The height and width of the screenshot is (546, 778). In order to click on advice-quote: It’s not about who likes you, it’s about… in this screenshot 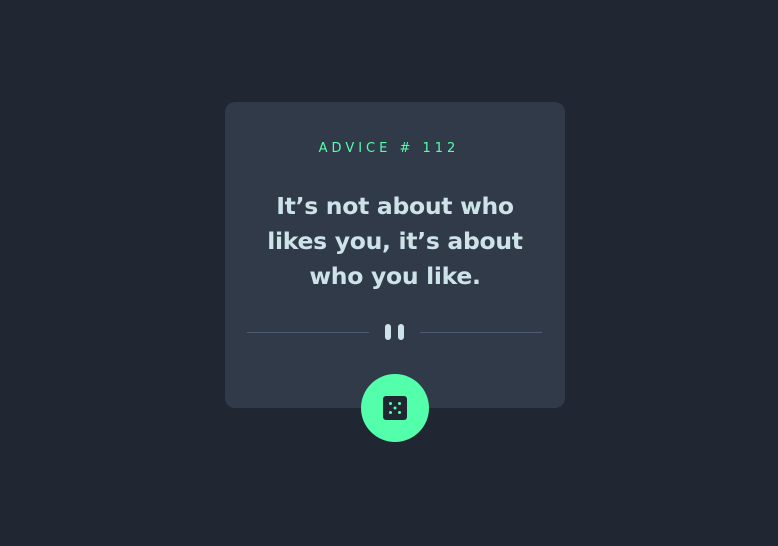, I will do `click(395, 241)`.